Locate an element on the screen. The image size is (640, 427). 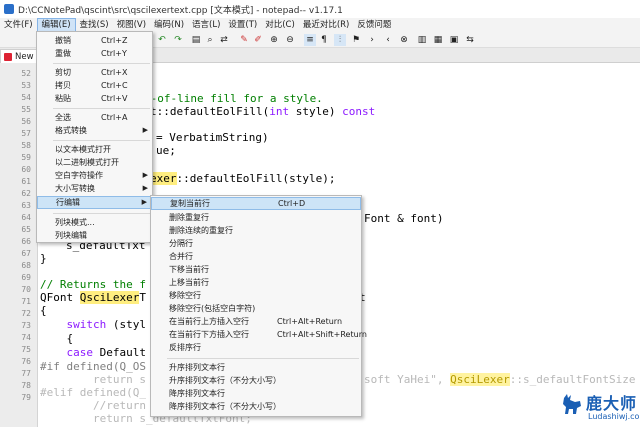
menu-item-undo: 撤销 Ctrl+Z is located at coordinates (94, 40).